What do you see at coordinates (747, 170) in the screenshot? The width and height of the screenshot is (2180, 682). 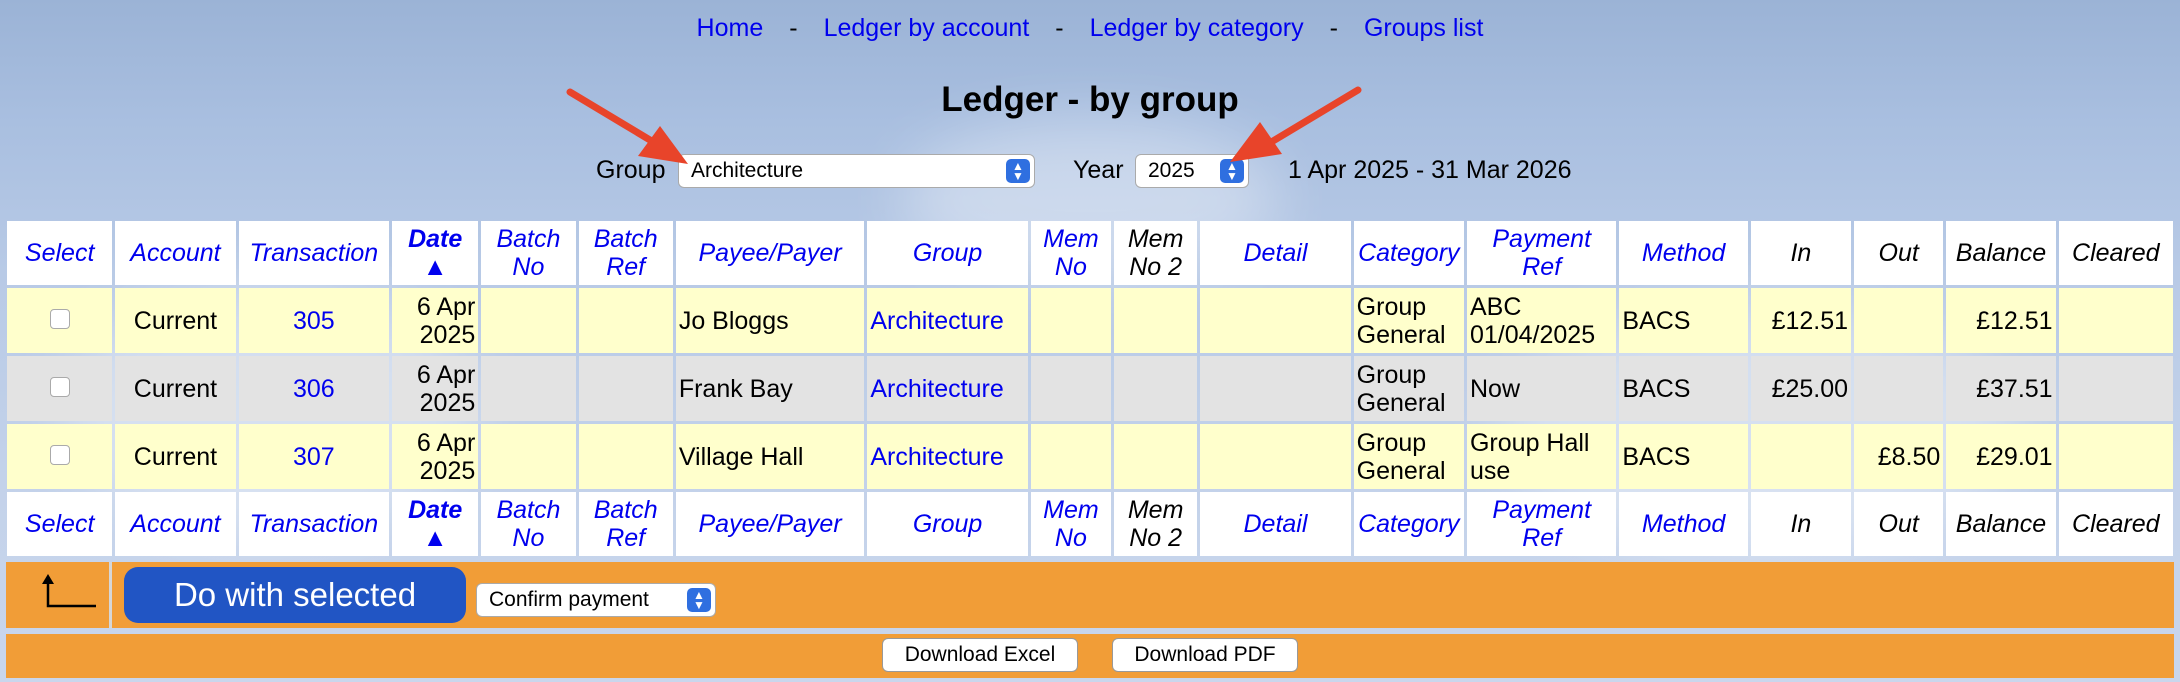 I see `group-select-value: Architecture` at bounding box center [747, 170].